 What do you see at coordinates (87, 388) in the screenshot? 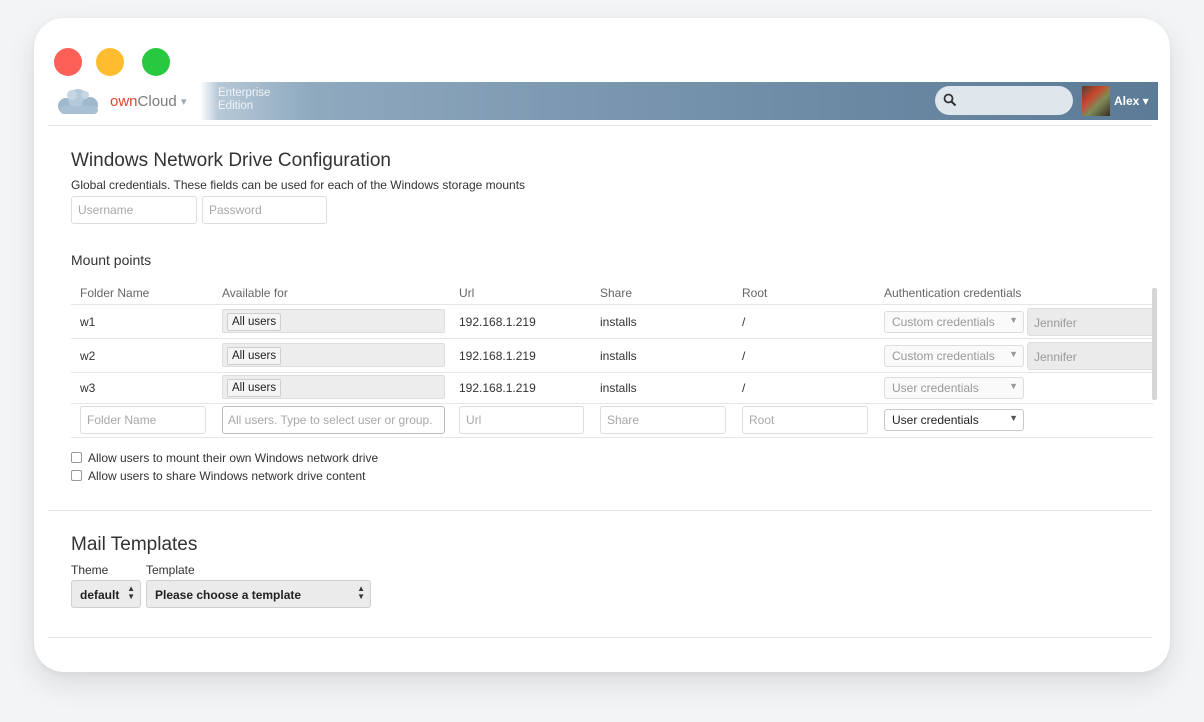
I see `mount-folder-name: w3` at bounding box center [87, 388].